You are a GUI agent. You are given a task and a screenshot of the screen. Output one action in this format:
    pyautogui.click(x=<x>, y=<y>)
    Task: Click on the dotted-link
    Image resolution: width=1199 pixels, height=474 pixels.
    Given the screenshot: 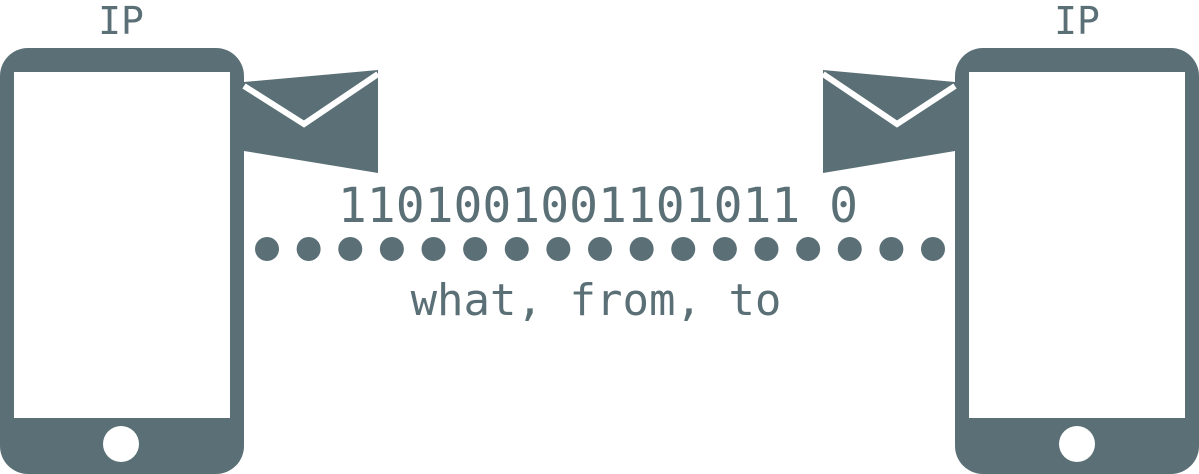 What is the action you would take?
    pyautogui.click(x=600, y=249)
    